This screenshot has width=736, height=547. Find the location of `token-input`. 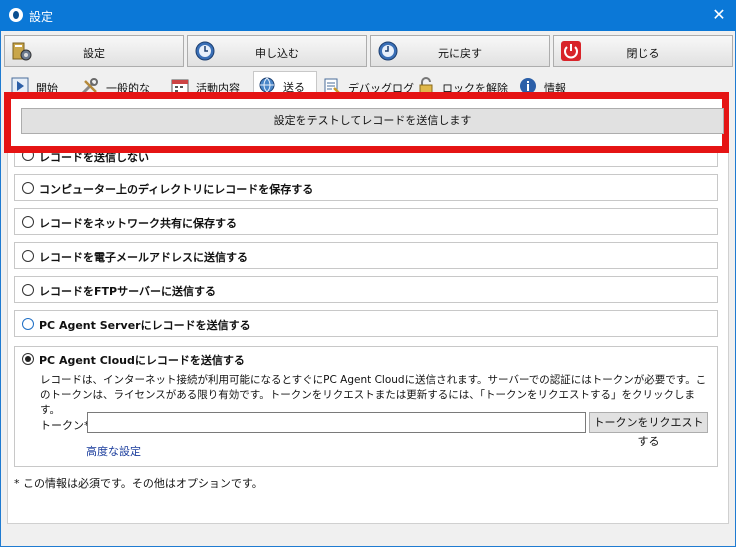

token-input is located at coordinates (336, 422).